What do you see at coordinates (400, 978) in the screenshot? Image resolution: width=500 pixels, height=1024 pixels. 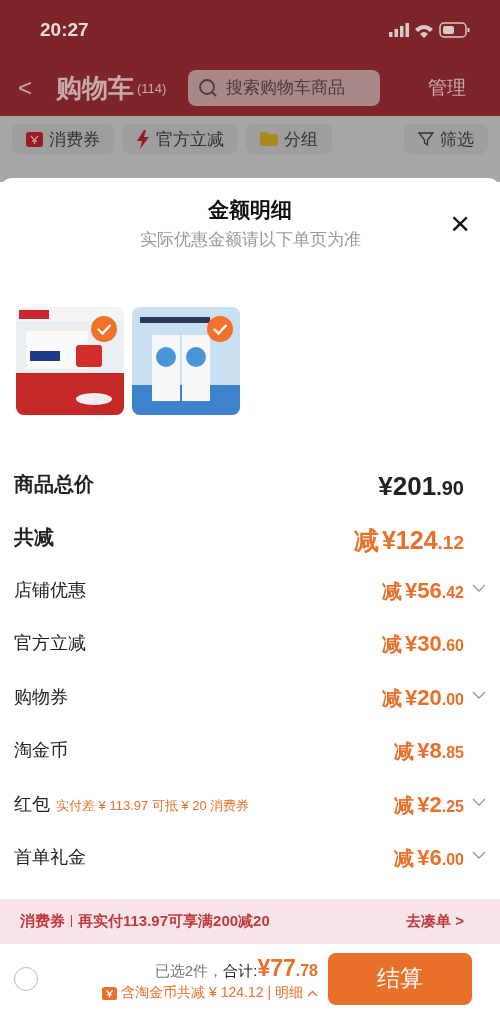 I see `checkout-button: 结算` at bounding box center [400, 978].